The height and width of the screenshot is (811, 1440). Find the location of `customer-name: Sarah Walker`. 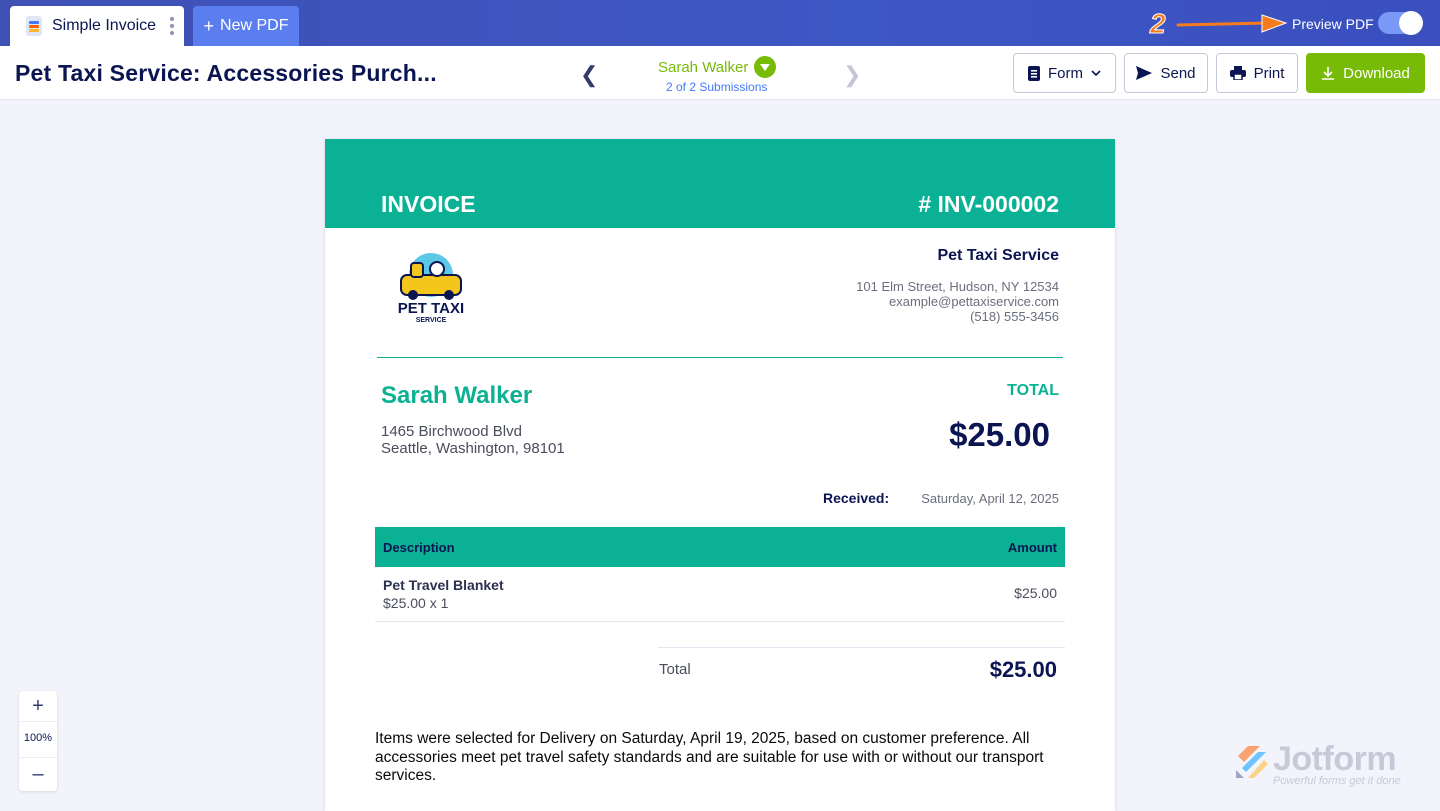

customer-name: Sarah Walker is located at coordinates (457, 395).